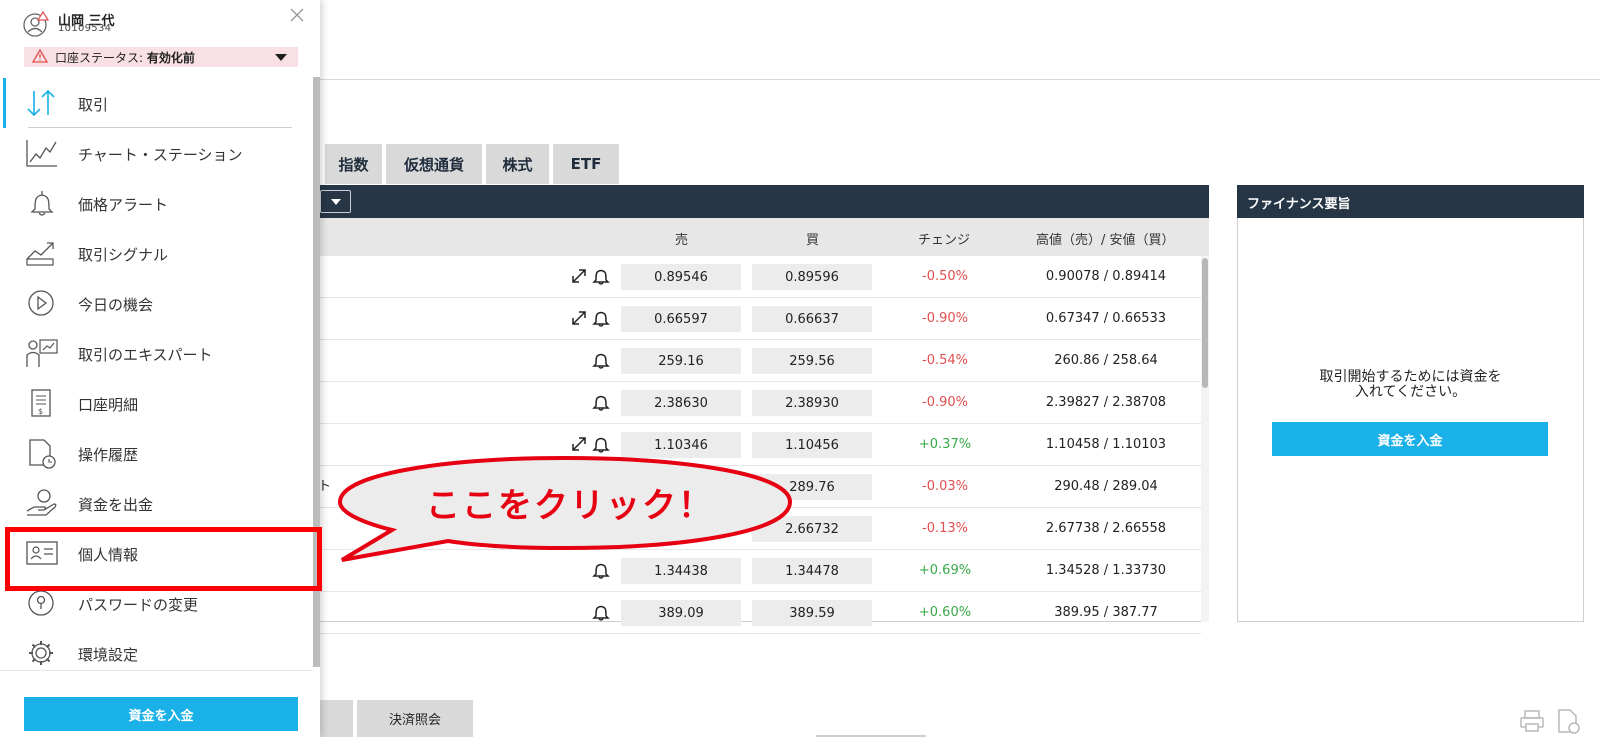 This screenshot has height=737, width=1600. What do you see at coordinates (681, 277) in the screenshot?
I see `sell-price-button: 0.89546` at bounding box center [681, 277].